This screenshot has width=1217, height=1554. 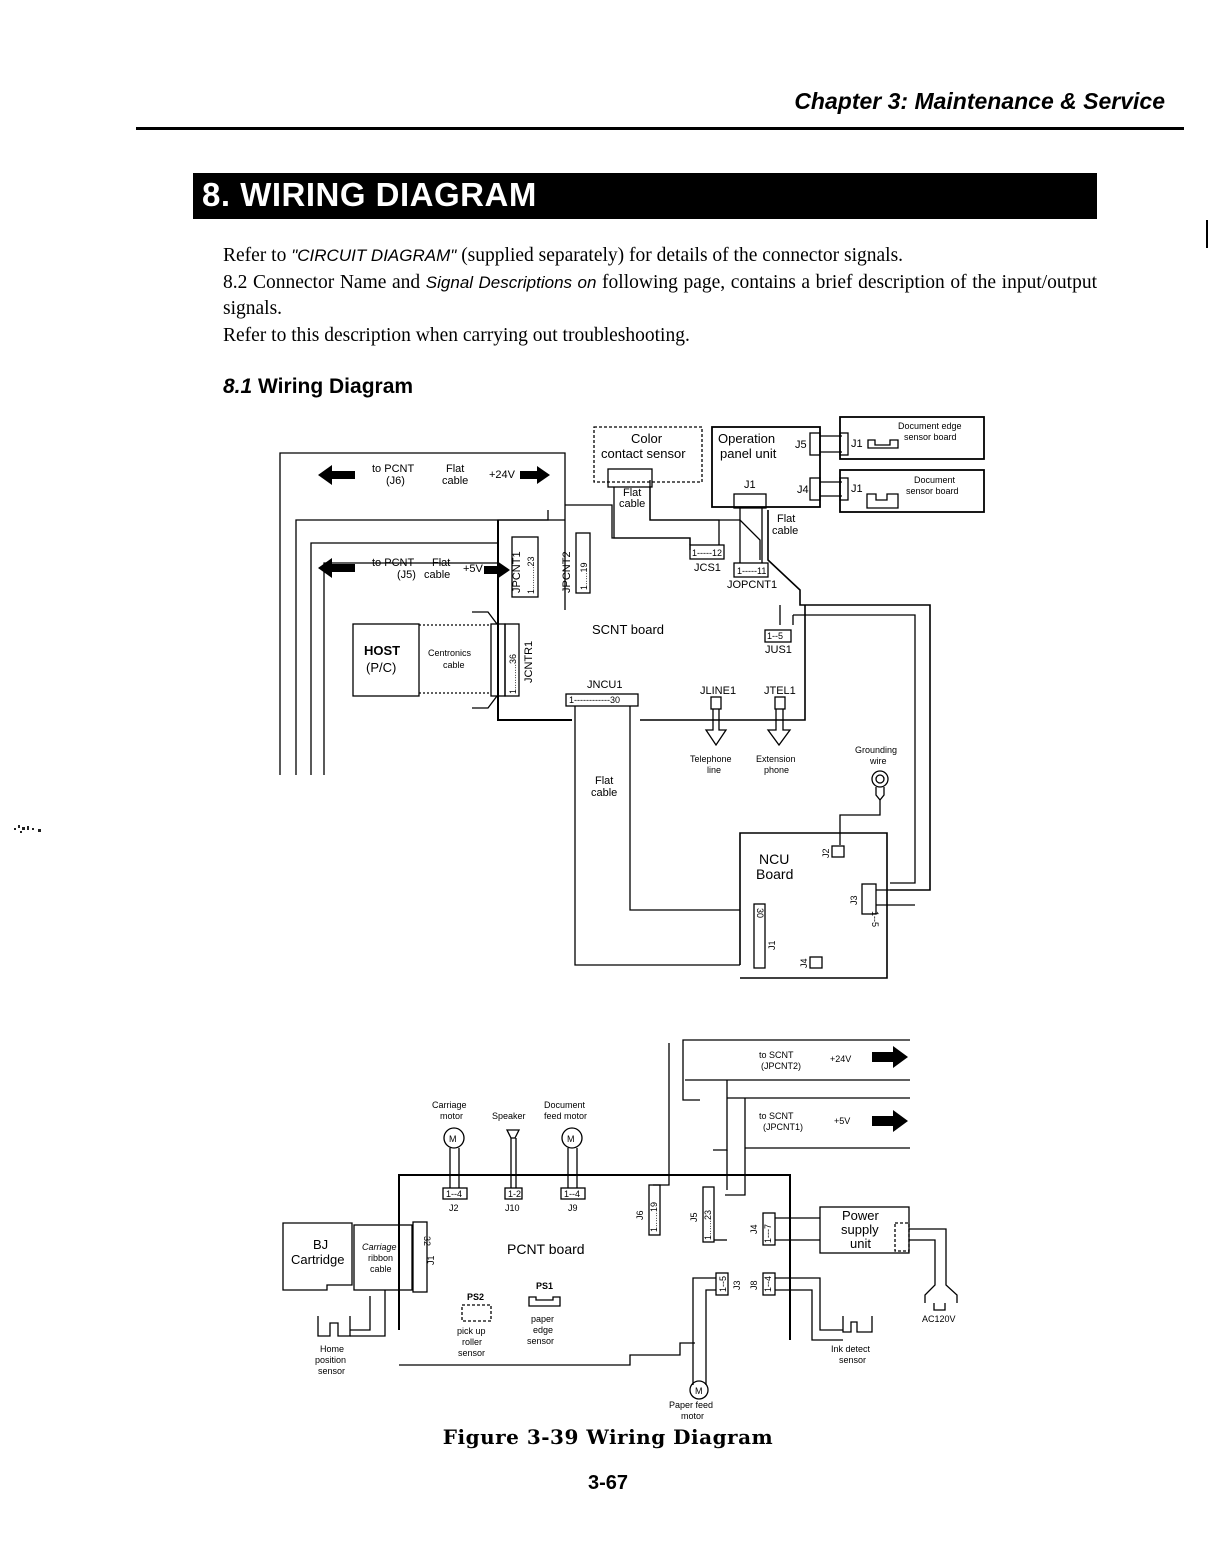 I want to click on jline1-label: JLINE1, so click(x=718, y=691).